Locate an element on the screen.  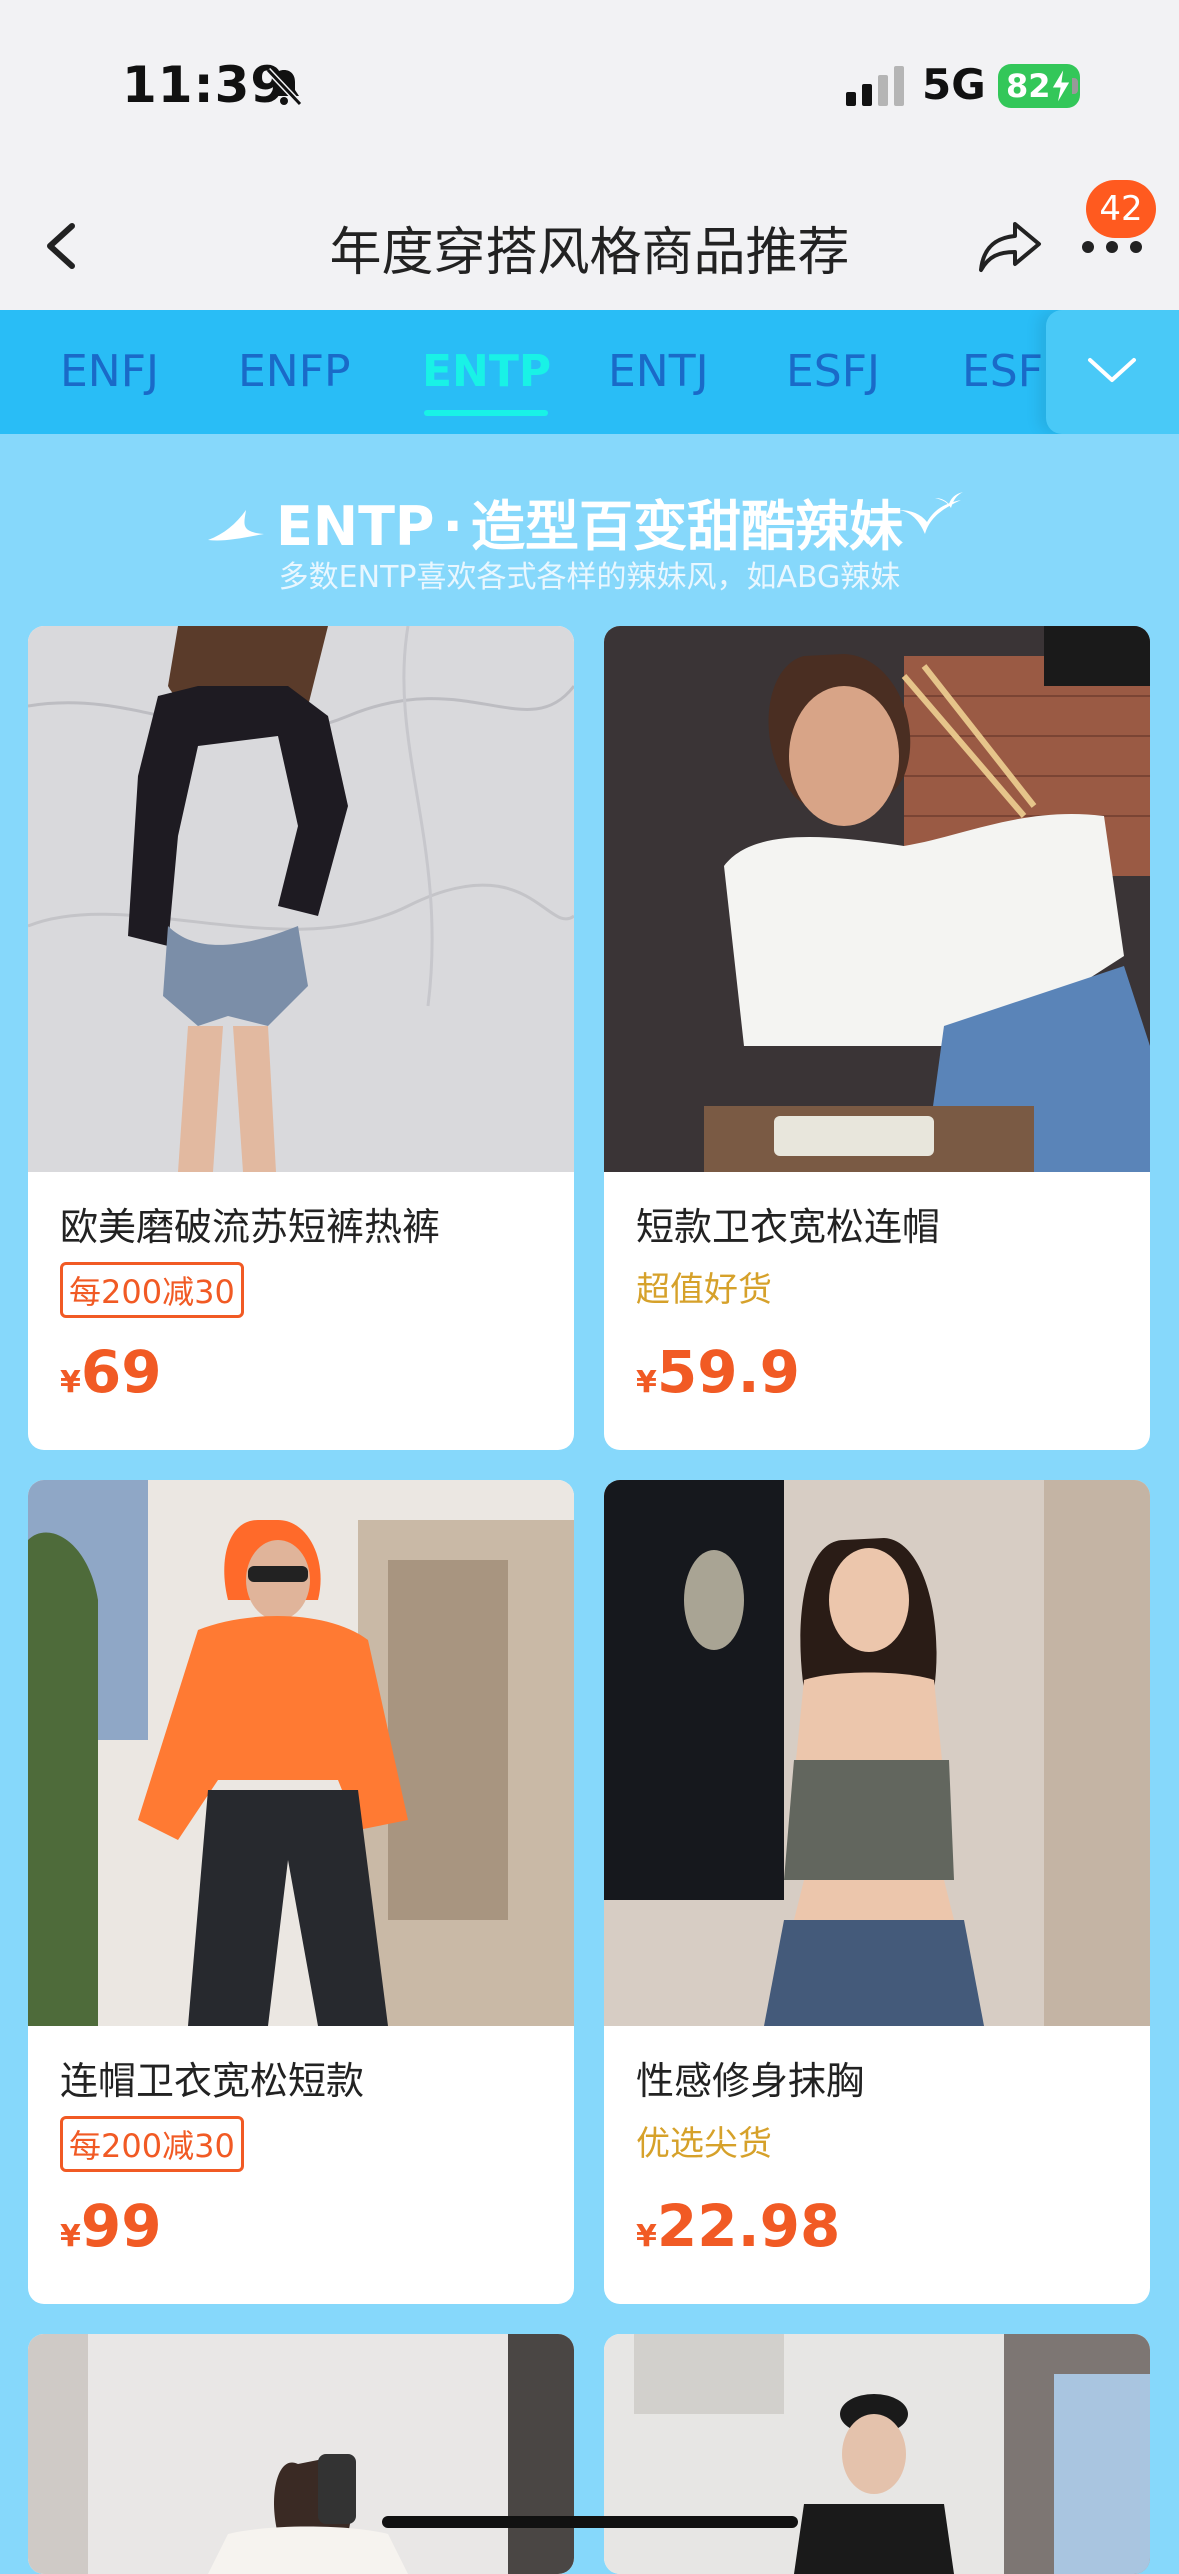
product-name: 性感修身抹胸 is located at coordinates (750, 2081).